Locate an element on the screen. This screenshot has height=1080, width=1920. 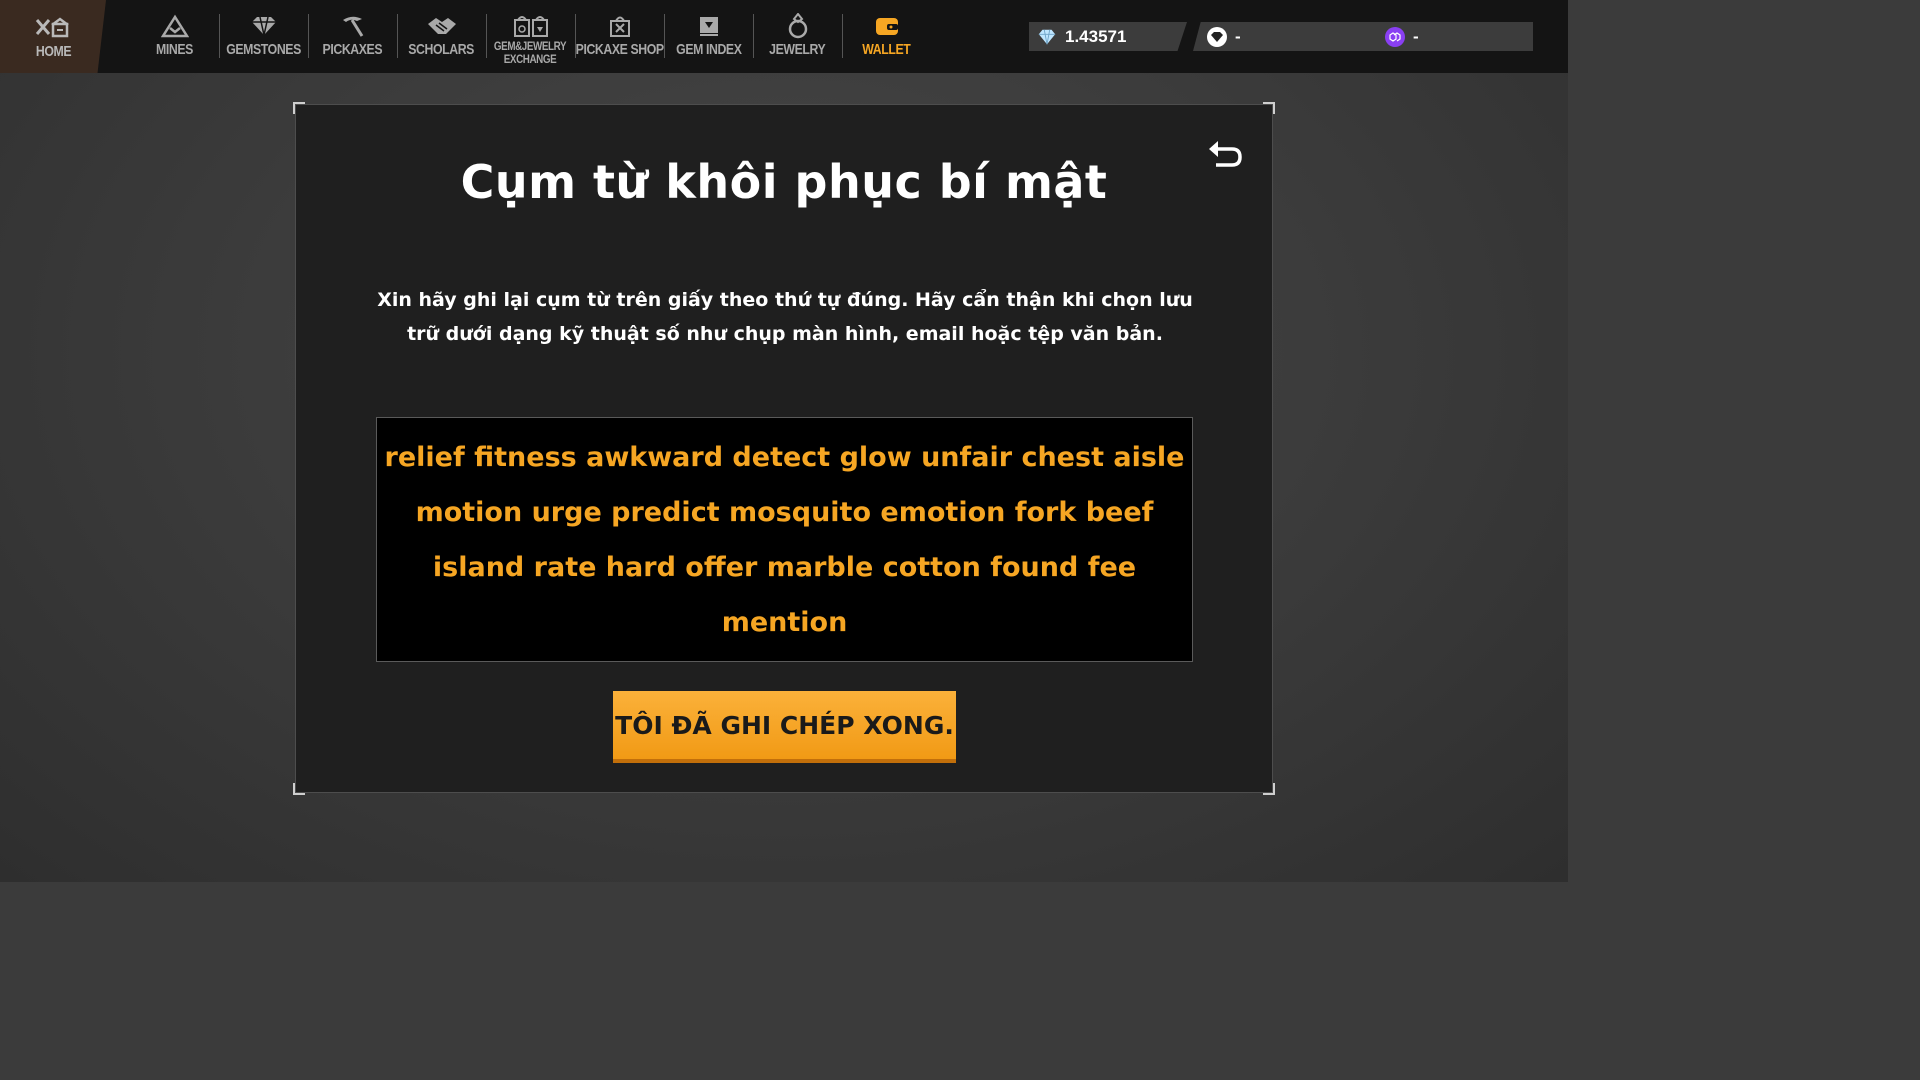
nav-pickaxes-label: PICKAXES is located at coordinates (352, 49).